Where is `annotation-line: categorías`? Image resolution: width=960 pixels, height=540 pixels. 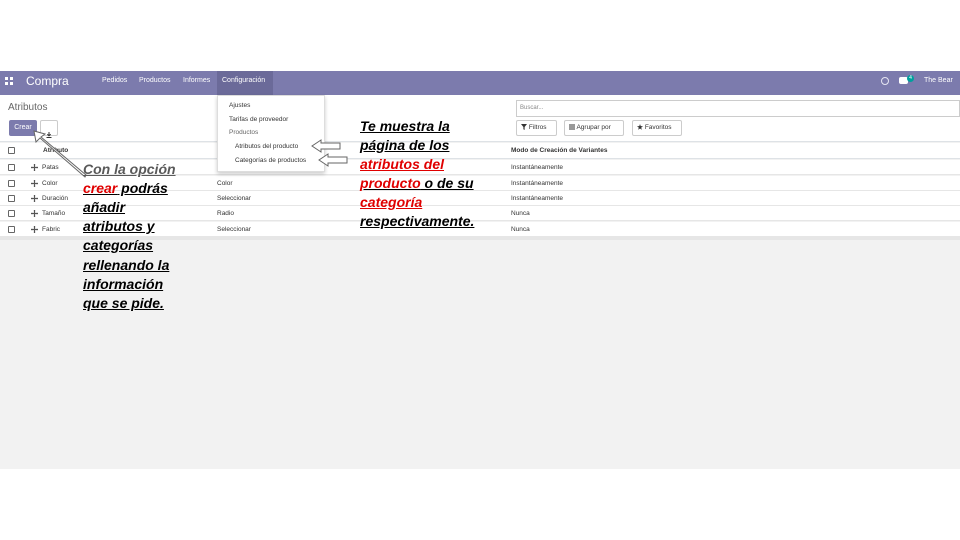
annotation-line: categorías is located at coordinates (118, 245).